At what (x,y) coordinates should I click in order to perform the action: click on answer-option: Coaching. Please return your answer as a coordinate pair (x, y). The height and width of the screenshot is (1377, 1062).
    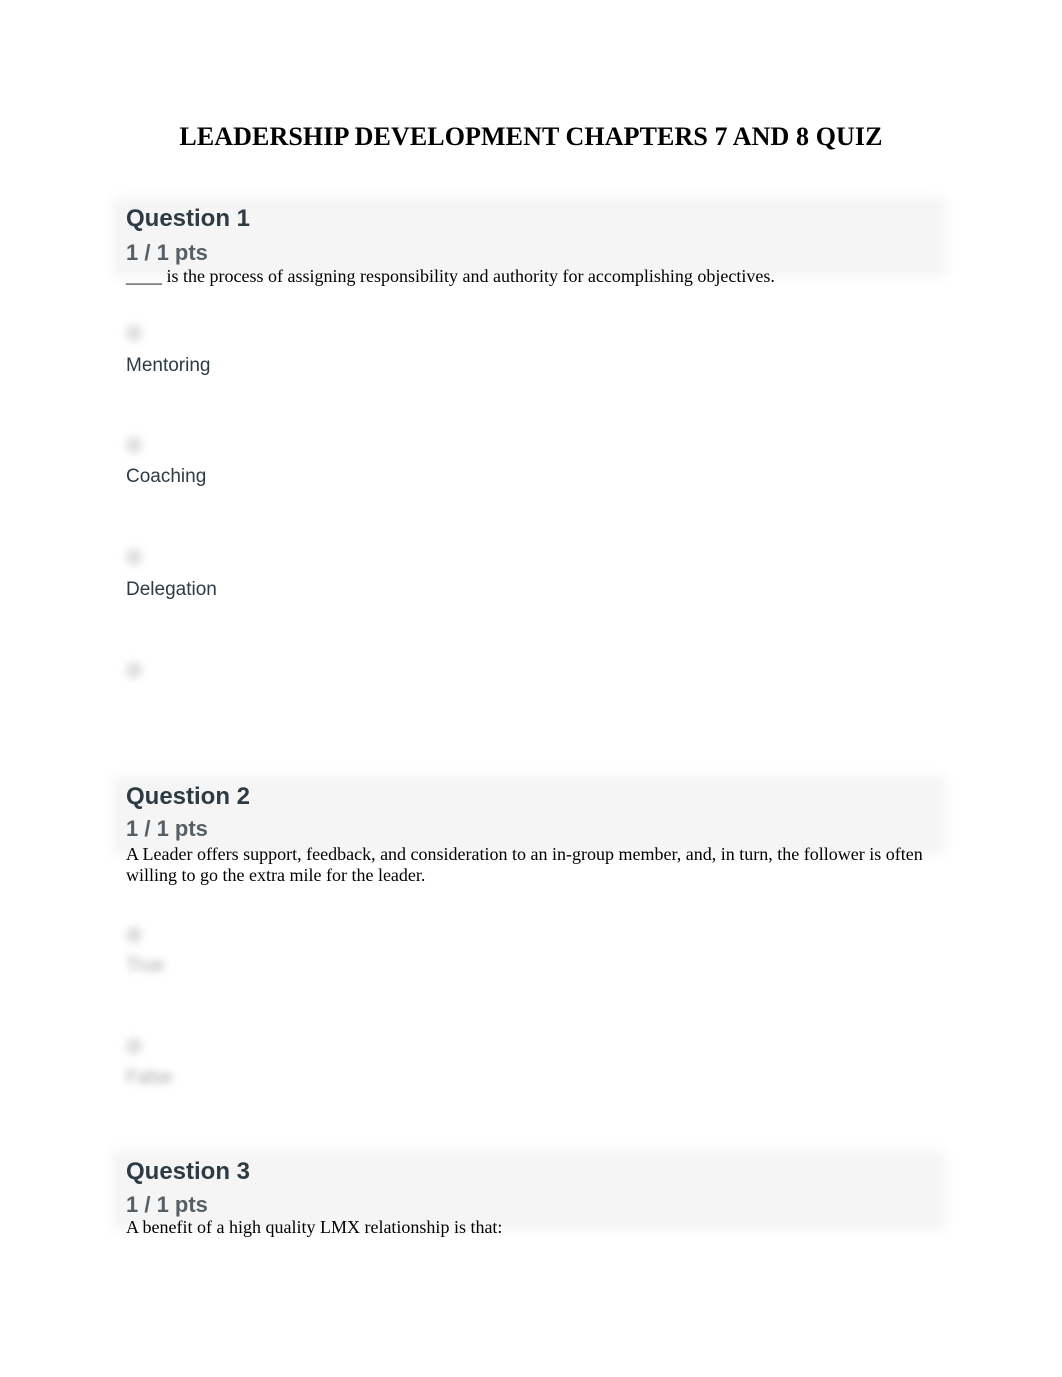
    Looking at the image, I should click on (166, 477).